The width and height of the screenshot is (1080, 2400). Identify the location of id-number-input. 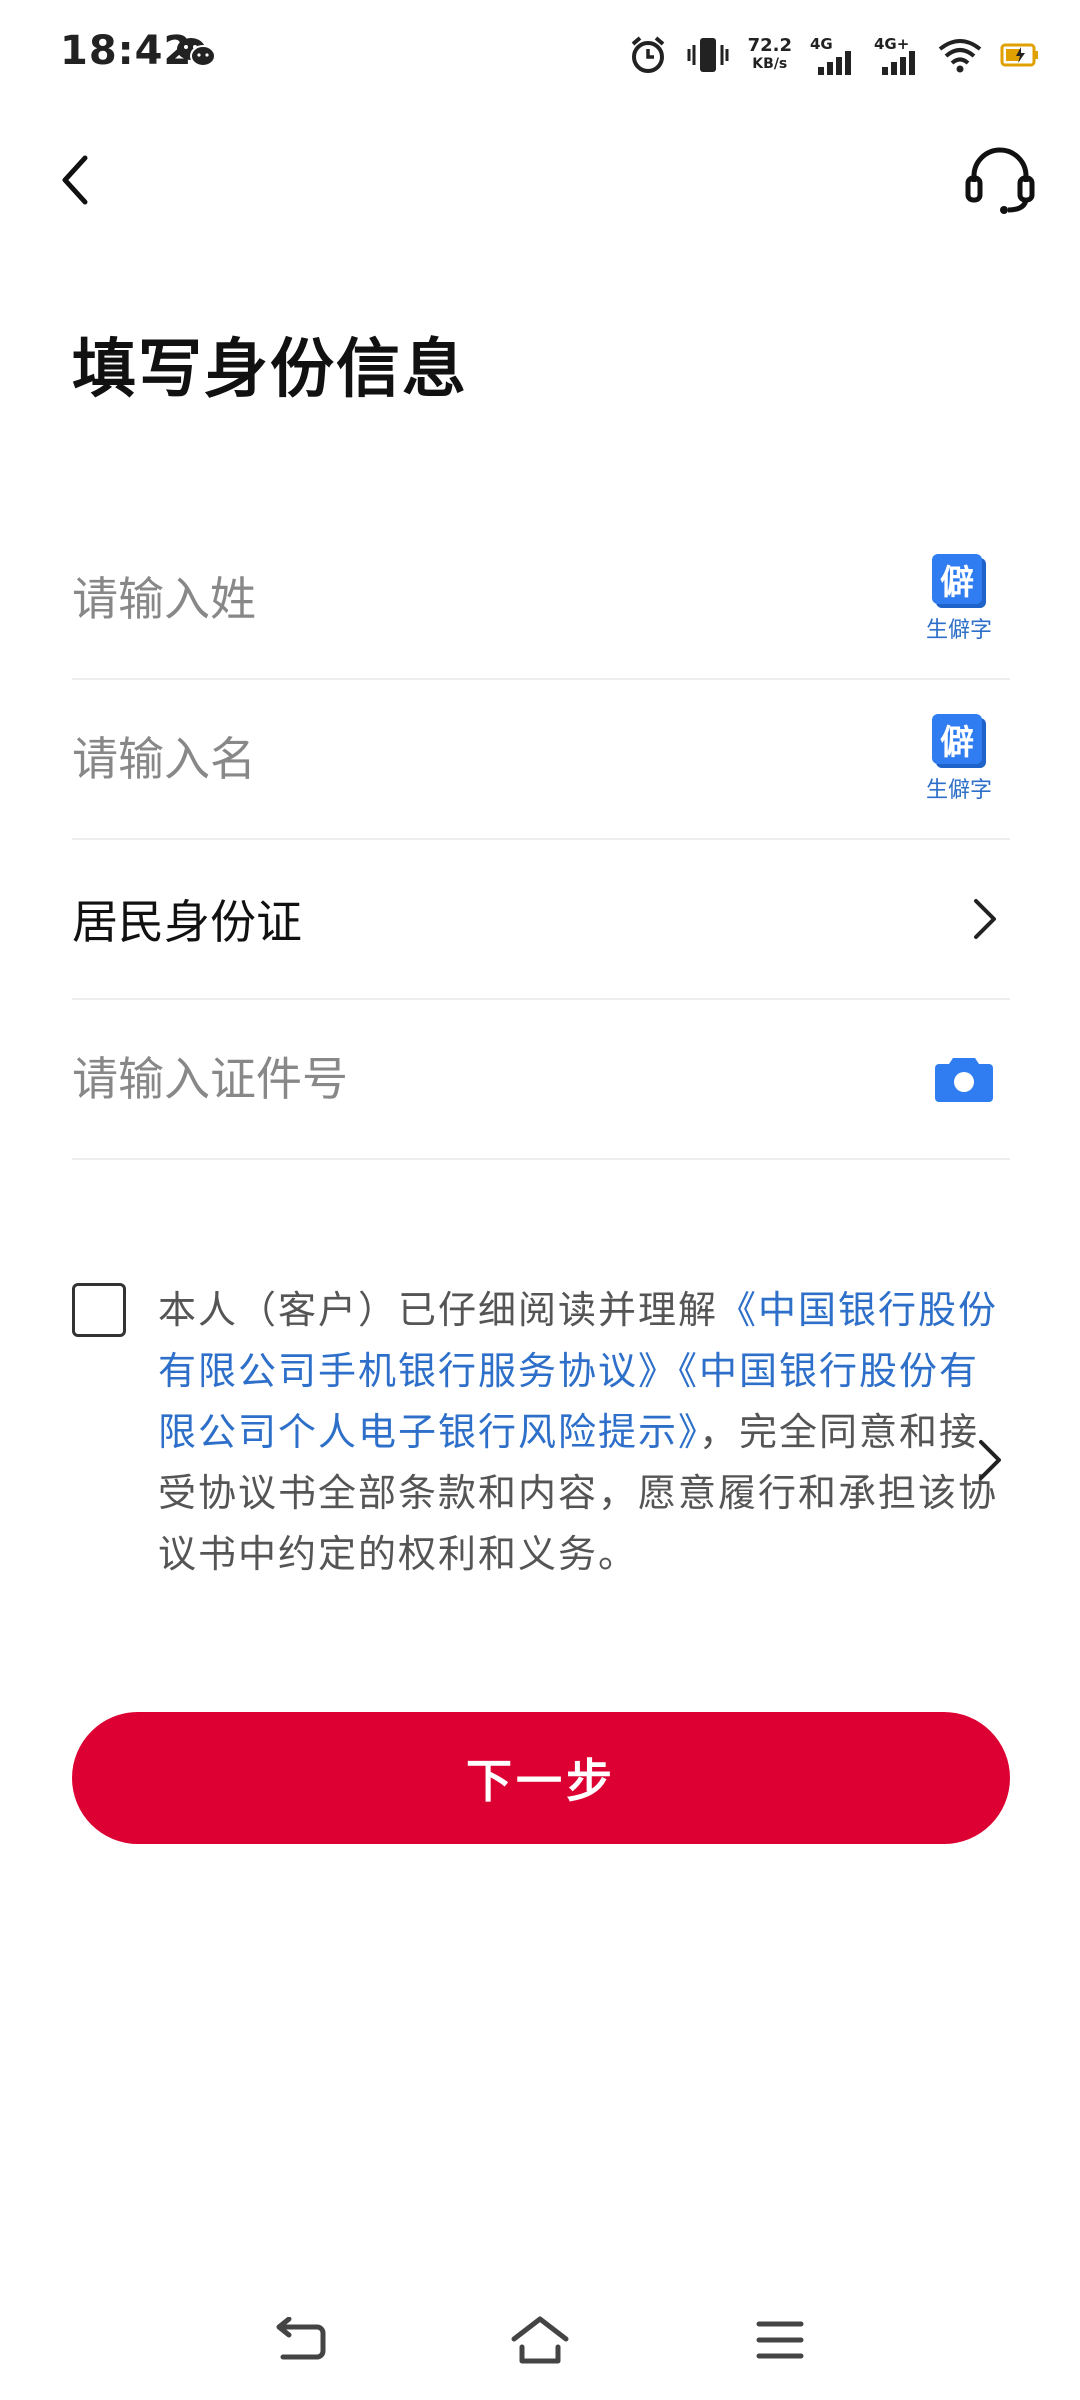
(498, 1079).